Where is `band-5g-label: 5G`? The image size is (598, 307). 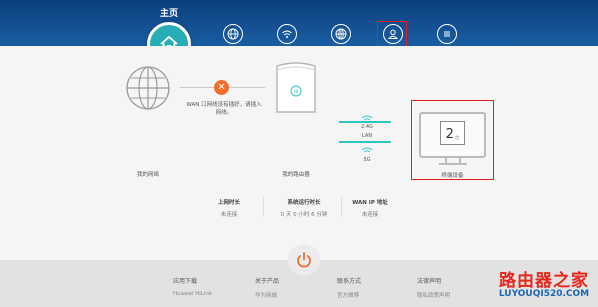
band-5g-label: 5G is located at coordinates (367, 160).